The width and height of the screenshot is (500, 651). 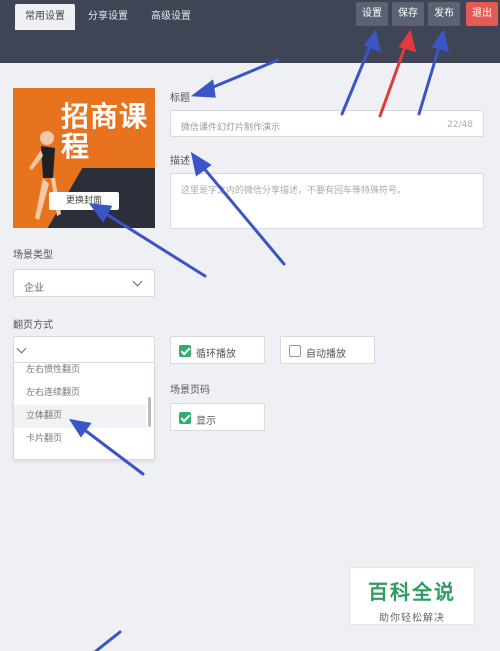 What do you see at coordinates (180, 161) in the screenshot?
I see `description-label: 描述` at bounding box center [180, 161].